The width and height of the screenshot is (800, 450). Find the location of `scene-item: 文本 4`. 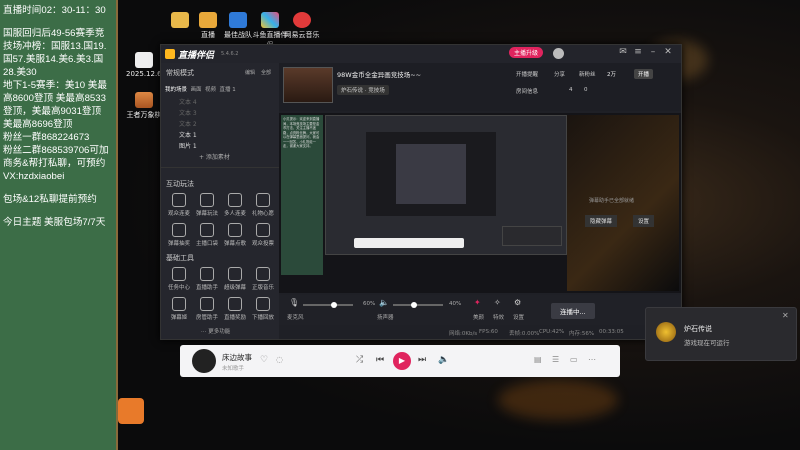

scene-item: 文本 4 is located at coordinates (220, 102).